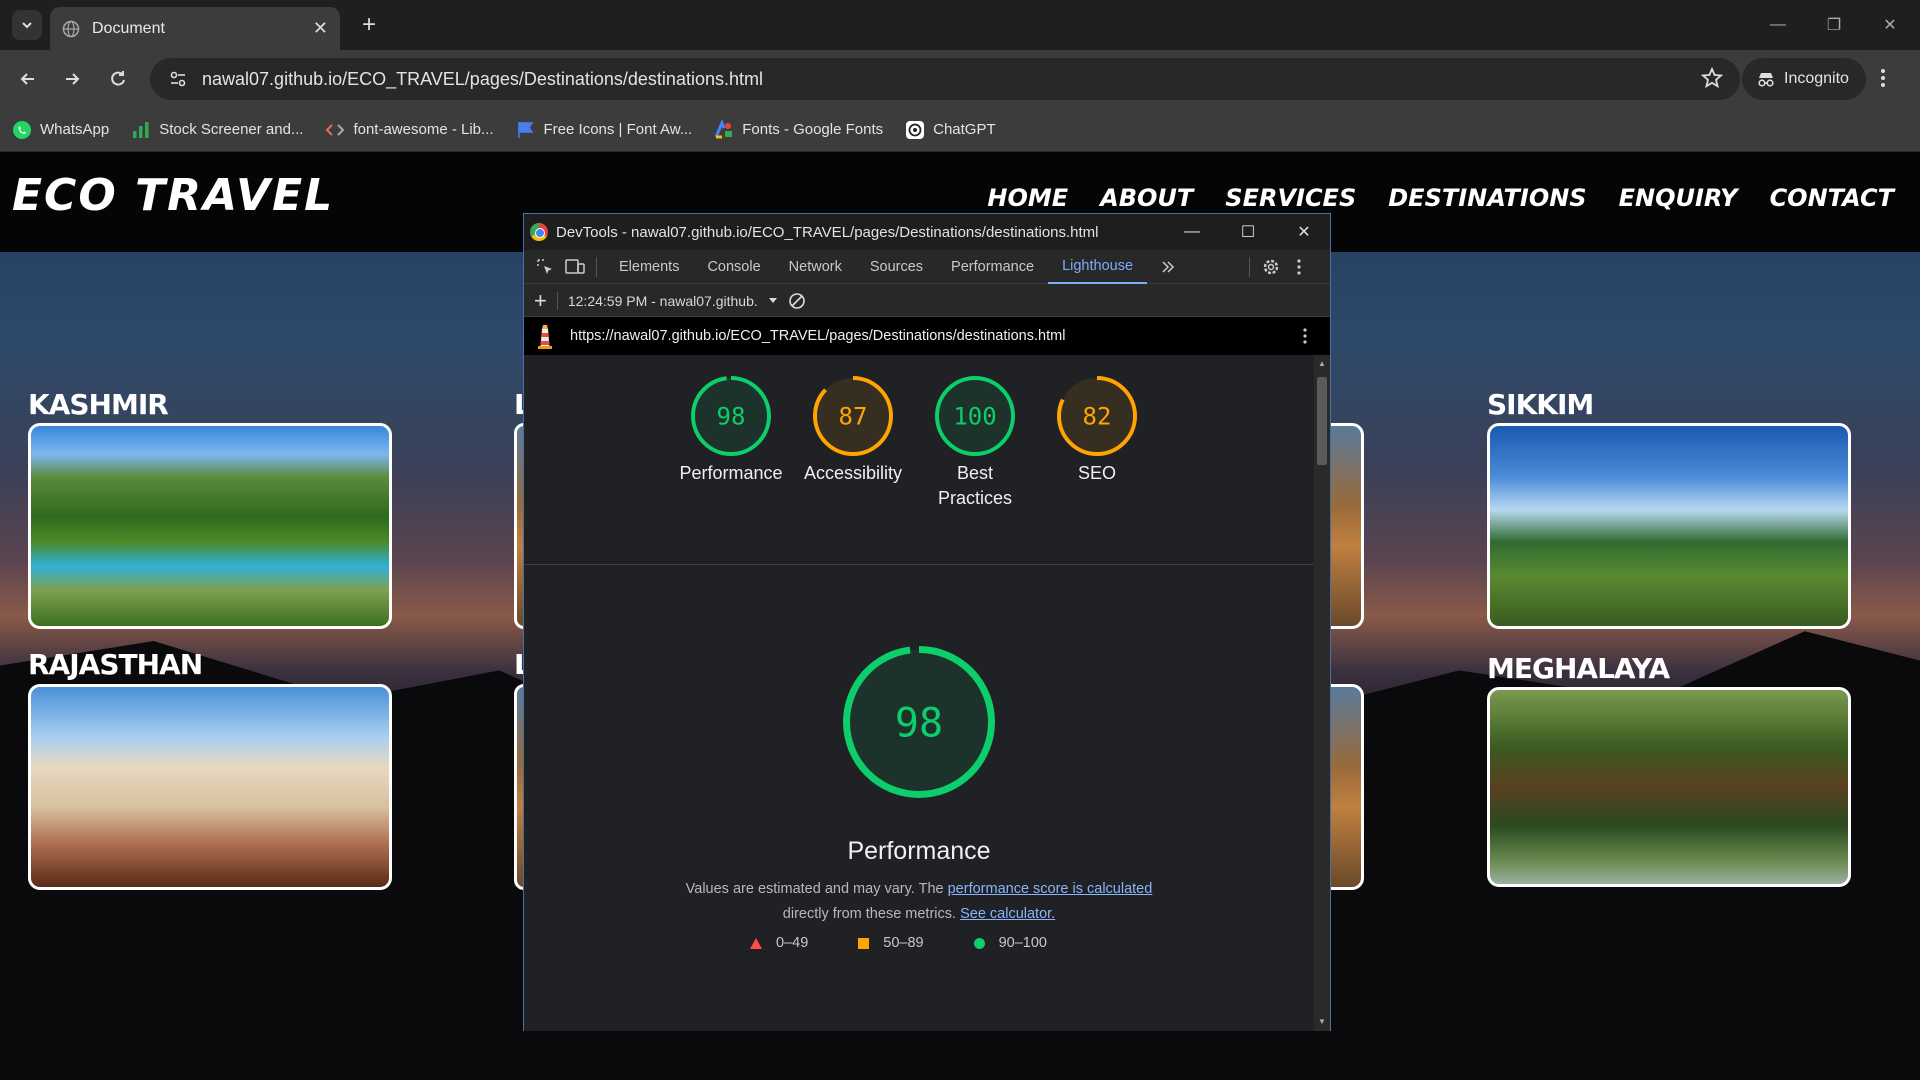 The width and height of the screenshot is (1920, 1080). I want to click on bookmark-google-fonts: Fonts - Google Fonts, so click(799, 129).